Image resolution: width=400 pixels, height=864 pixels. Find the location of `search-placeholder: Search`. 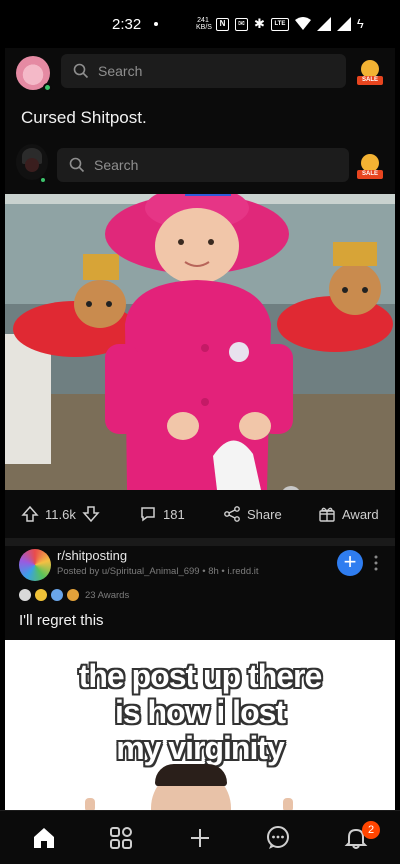

search-placeholder: Search is located at coordinates (120, 71).